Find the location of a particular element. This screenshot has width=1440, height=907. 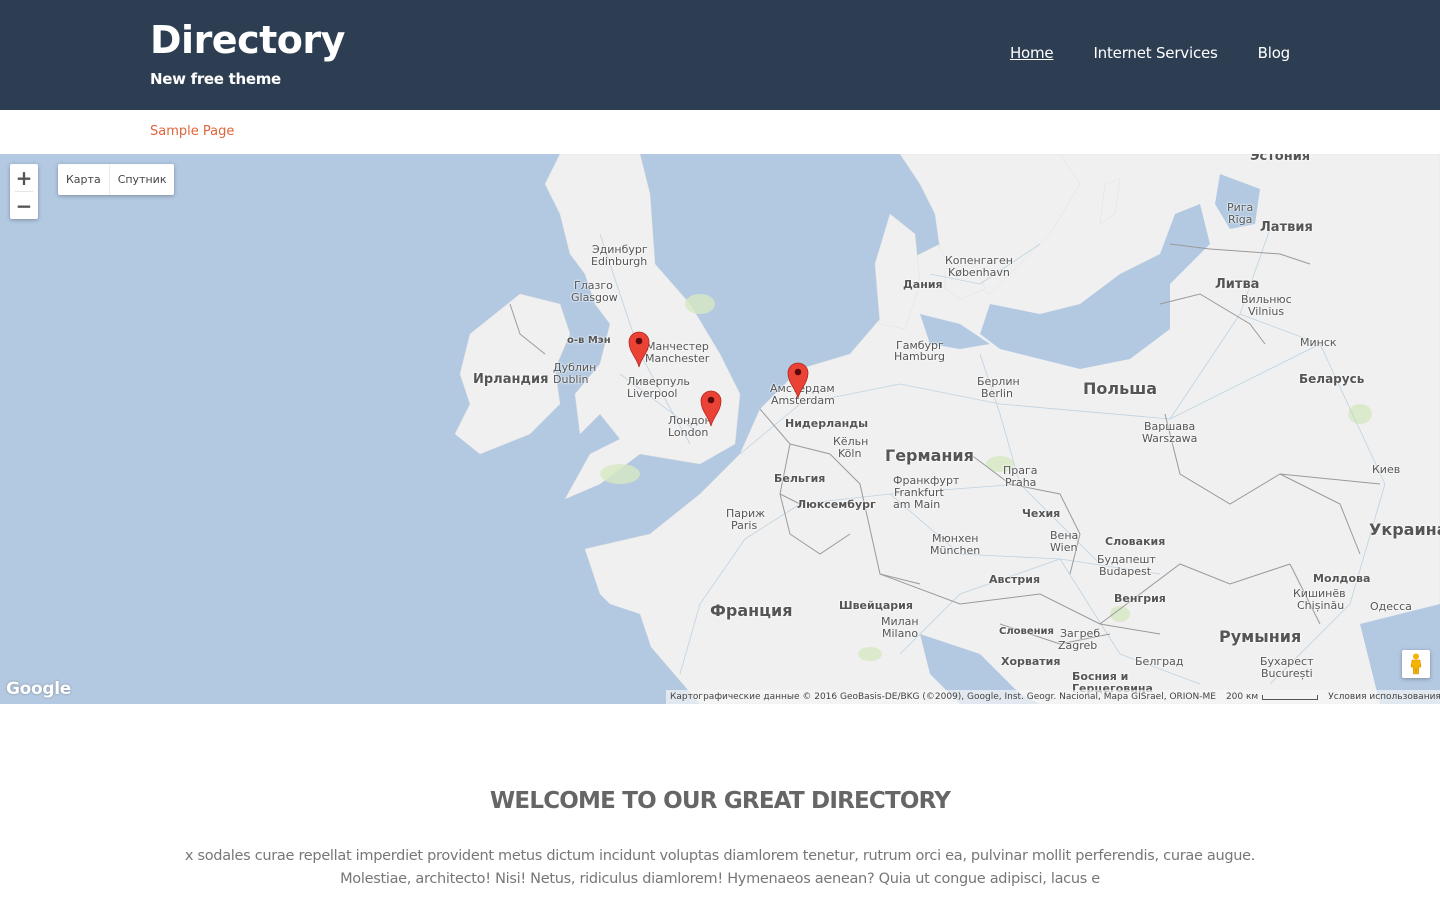

map-label: London is located at coordinates (688, 432).